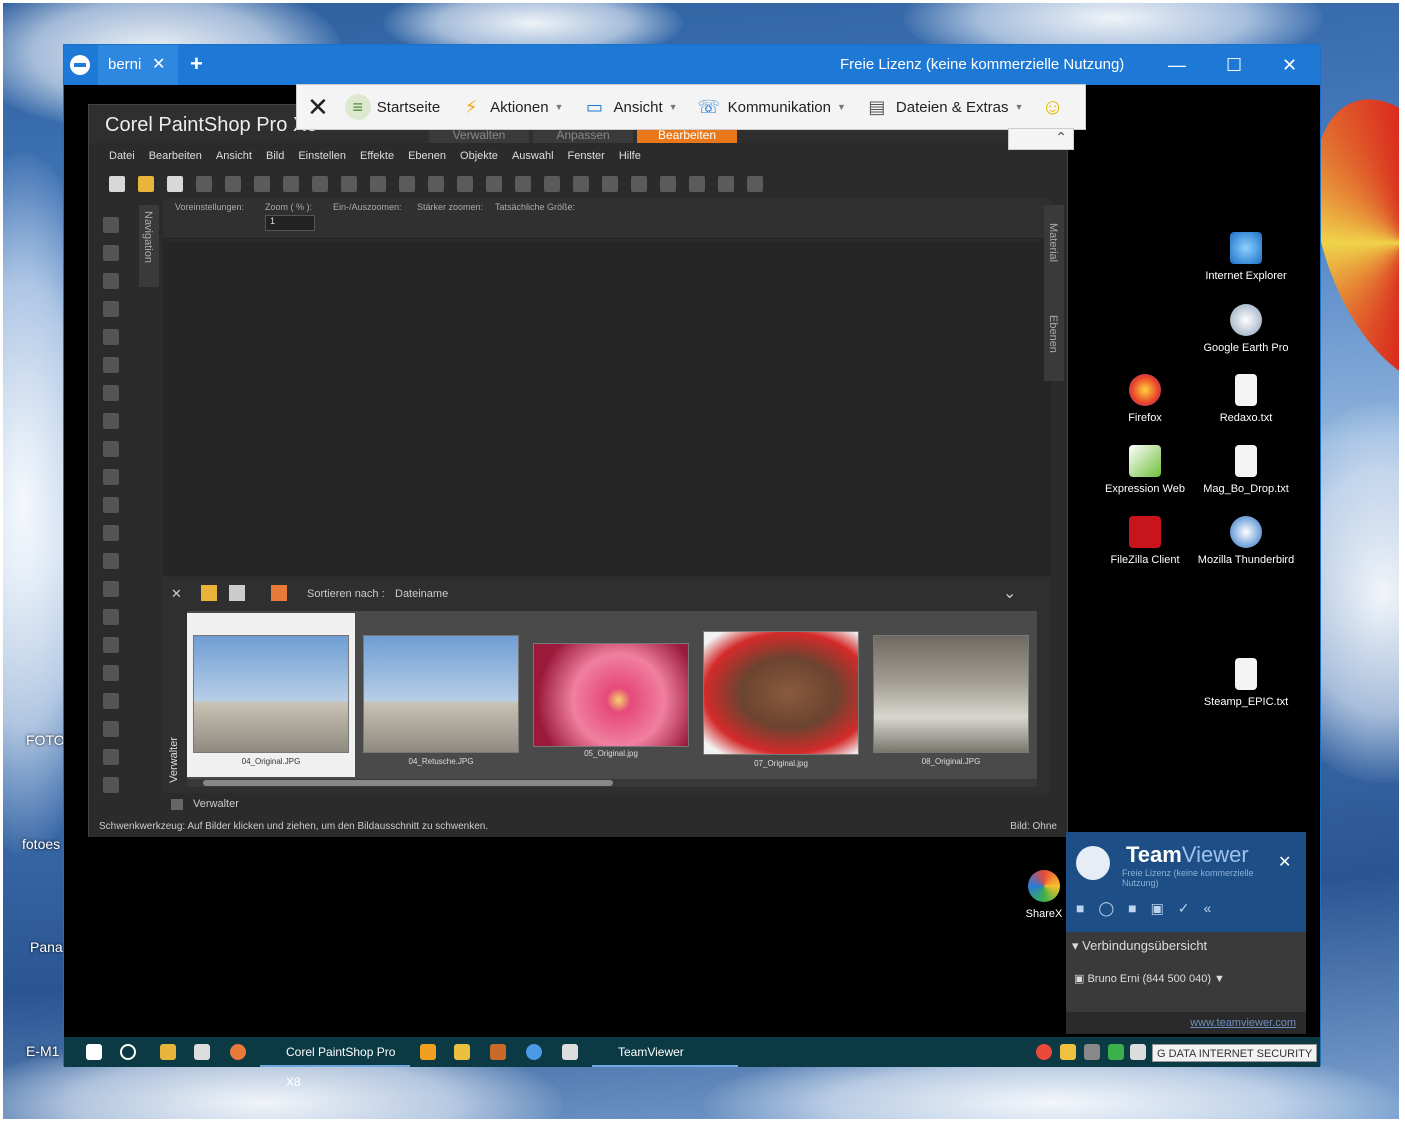 Image resolution: width=1405 pixels, height=1122 pixels. I want to click on menu-hilfe: Hilfe, so click(630, 156).